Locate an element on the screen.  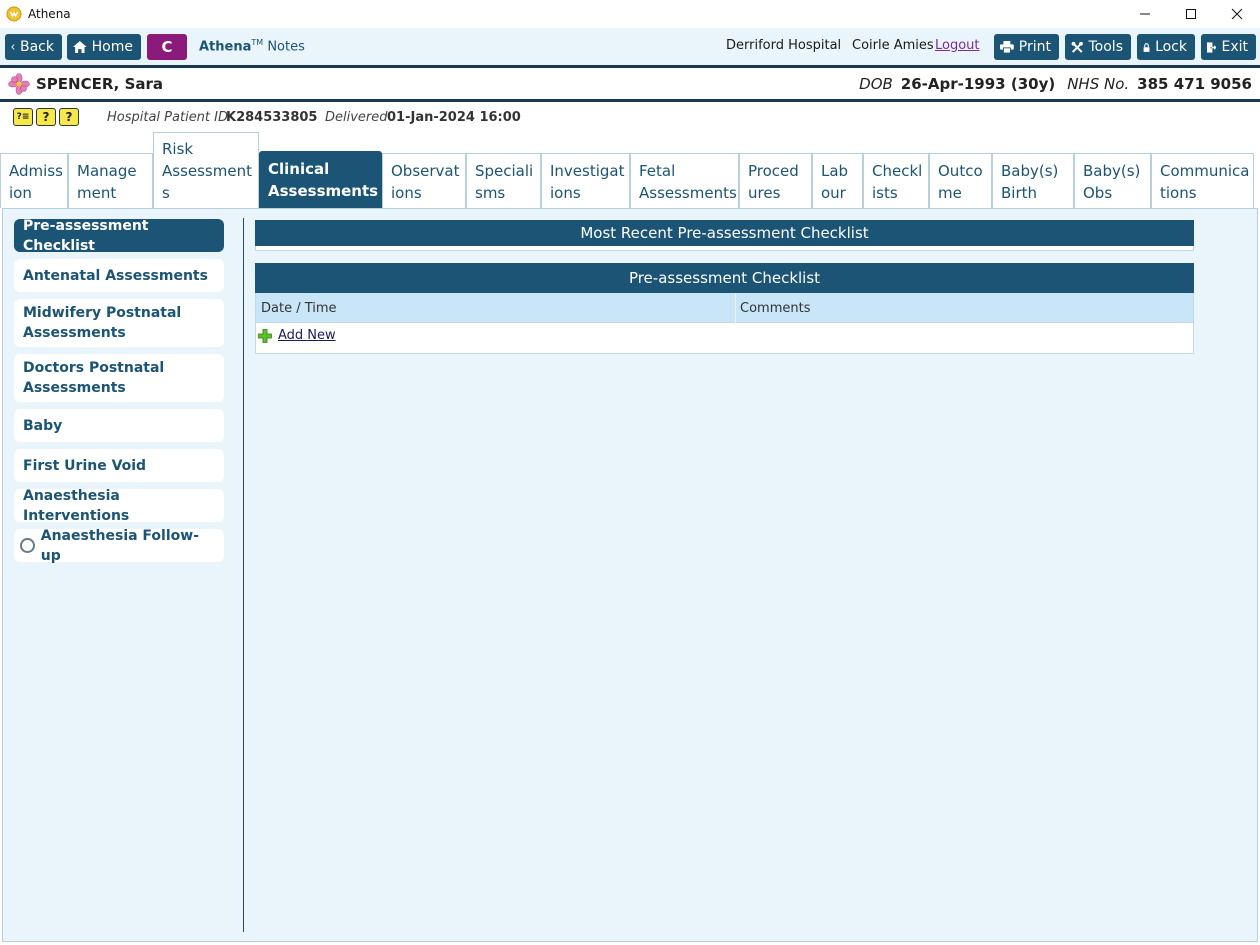
tab-checklists-label: Checkl ists is located at coordinates (897, 182).